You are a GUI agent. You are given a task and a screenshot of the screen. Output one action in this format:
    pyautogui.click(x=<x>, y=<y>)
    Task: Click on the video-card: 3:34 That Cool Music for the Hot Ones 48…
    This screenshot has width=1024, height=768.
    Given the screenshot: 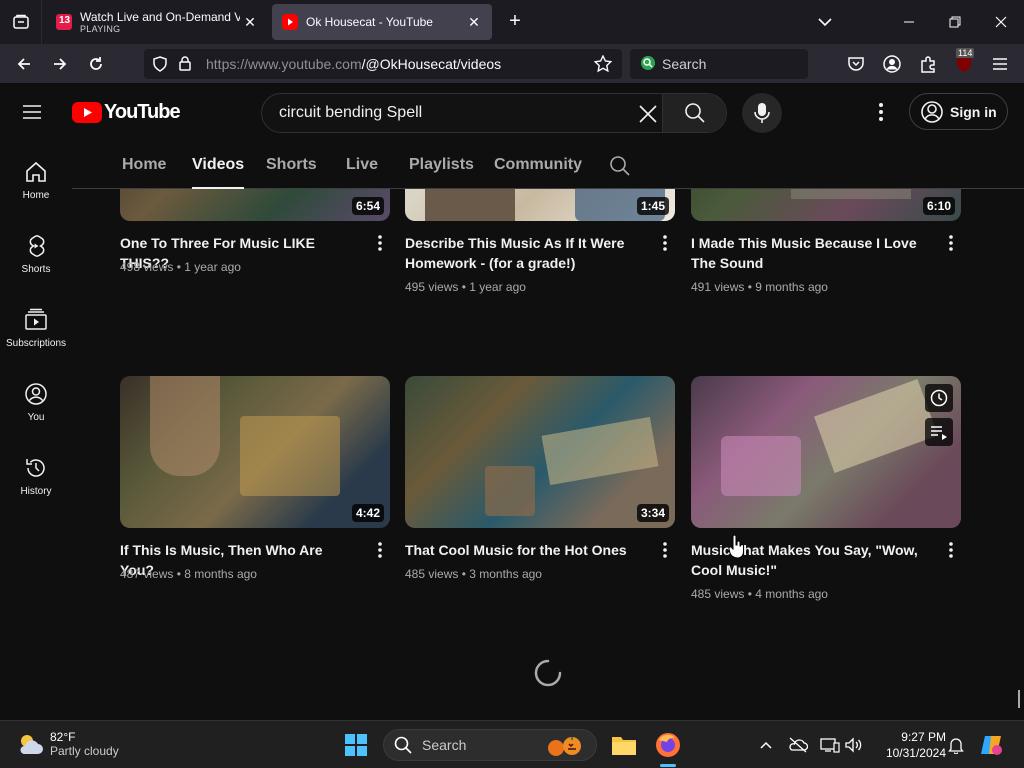 What is the action you would take?
    pyautogui.click(x=540, y=496)
    